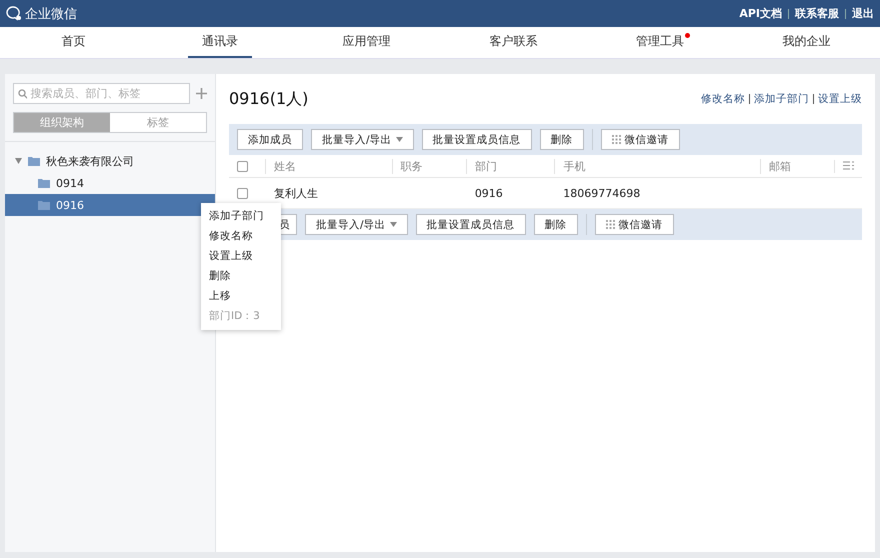 The width and height of the screenshot is (880, 558). What do you see at coordinates (657, 166) in the screenshot?
I see `column-header: 手机` at bounding box center [657, 166].